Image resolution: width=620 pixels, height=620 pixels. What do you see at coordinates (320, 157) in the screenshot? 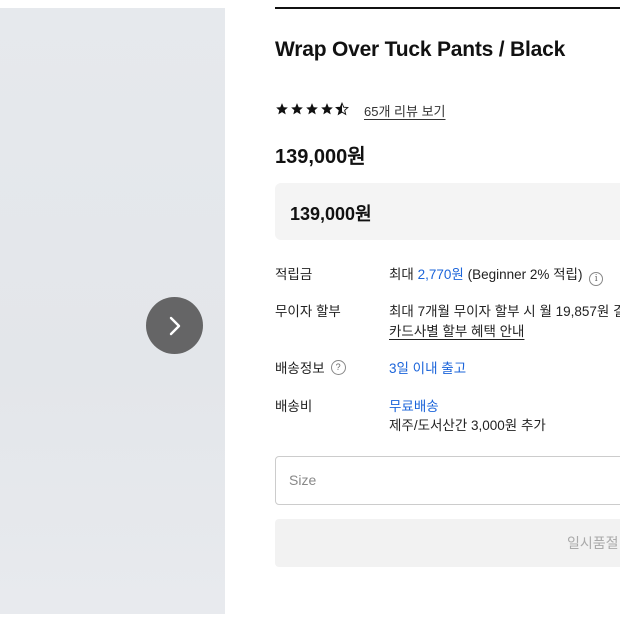
I see `product-price: 139,000원` at bounding box center [320, 157].